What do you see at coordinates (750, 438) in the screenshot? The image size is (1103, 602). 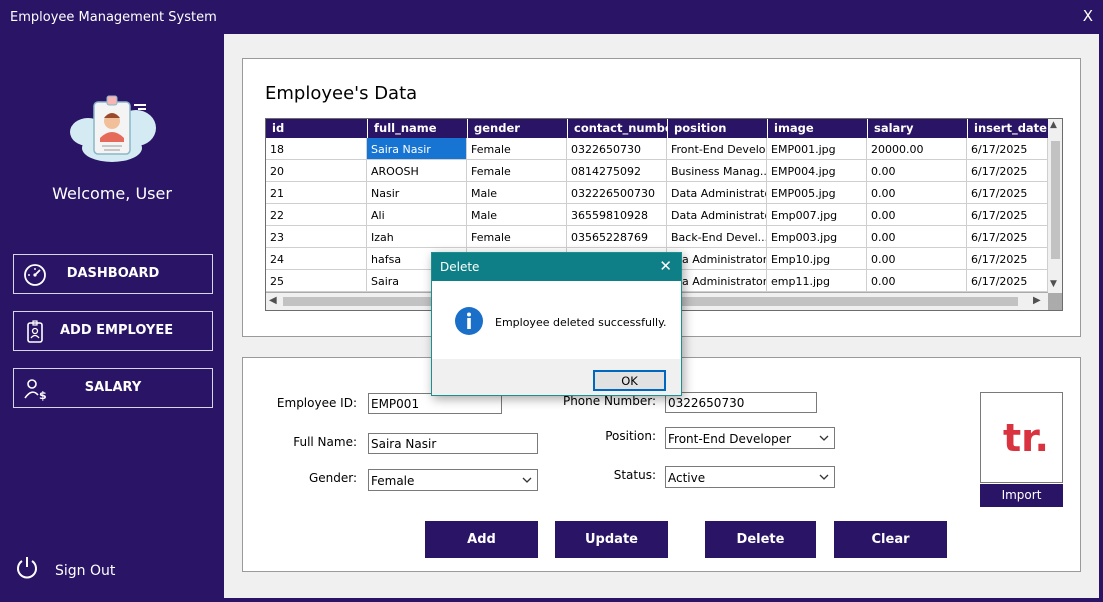 I see `position-select: Front-End Developer` at bounding box center [750, 438].